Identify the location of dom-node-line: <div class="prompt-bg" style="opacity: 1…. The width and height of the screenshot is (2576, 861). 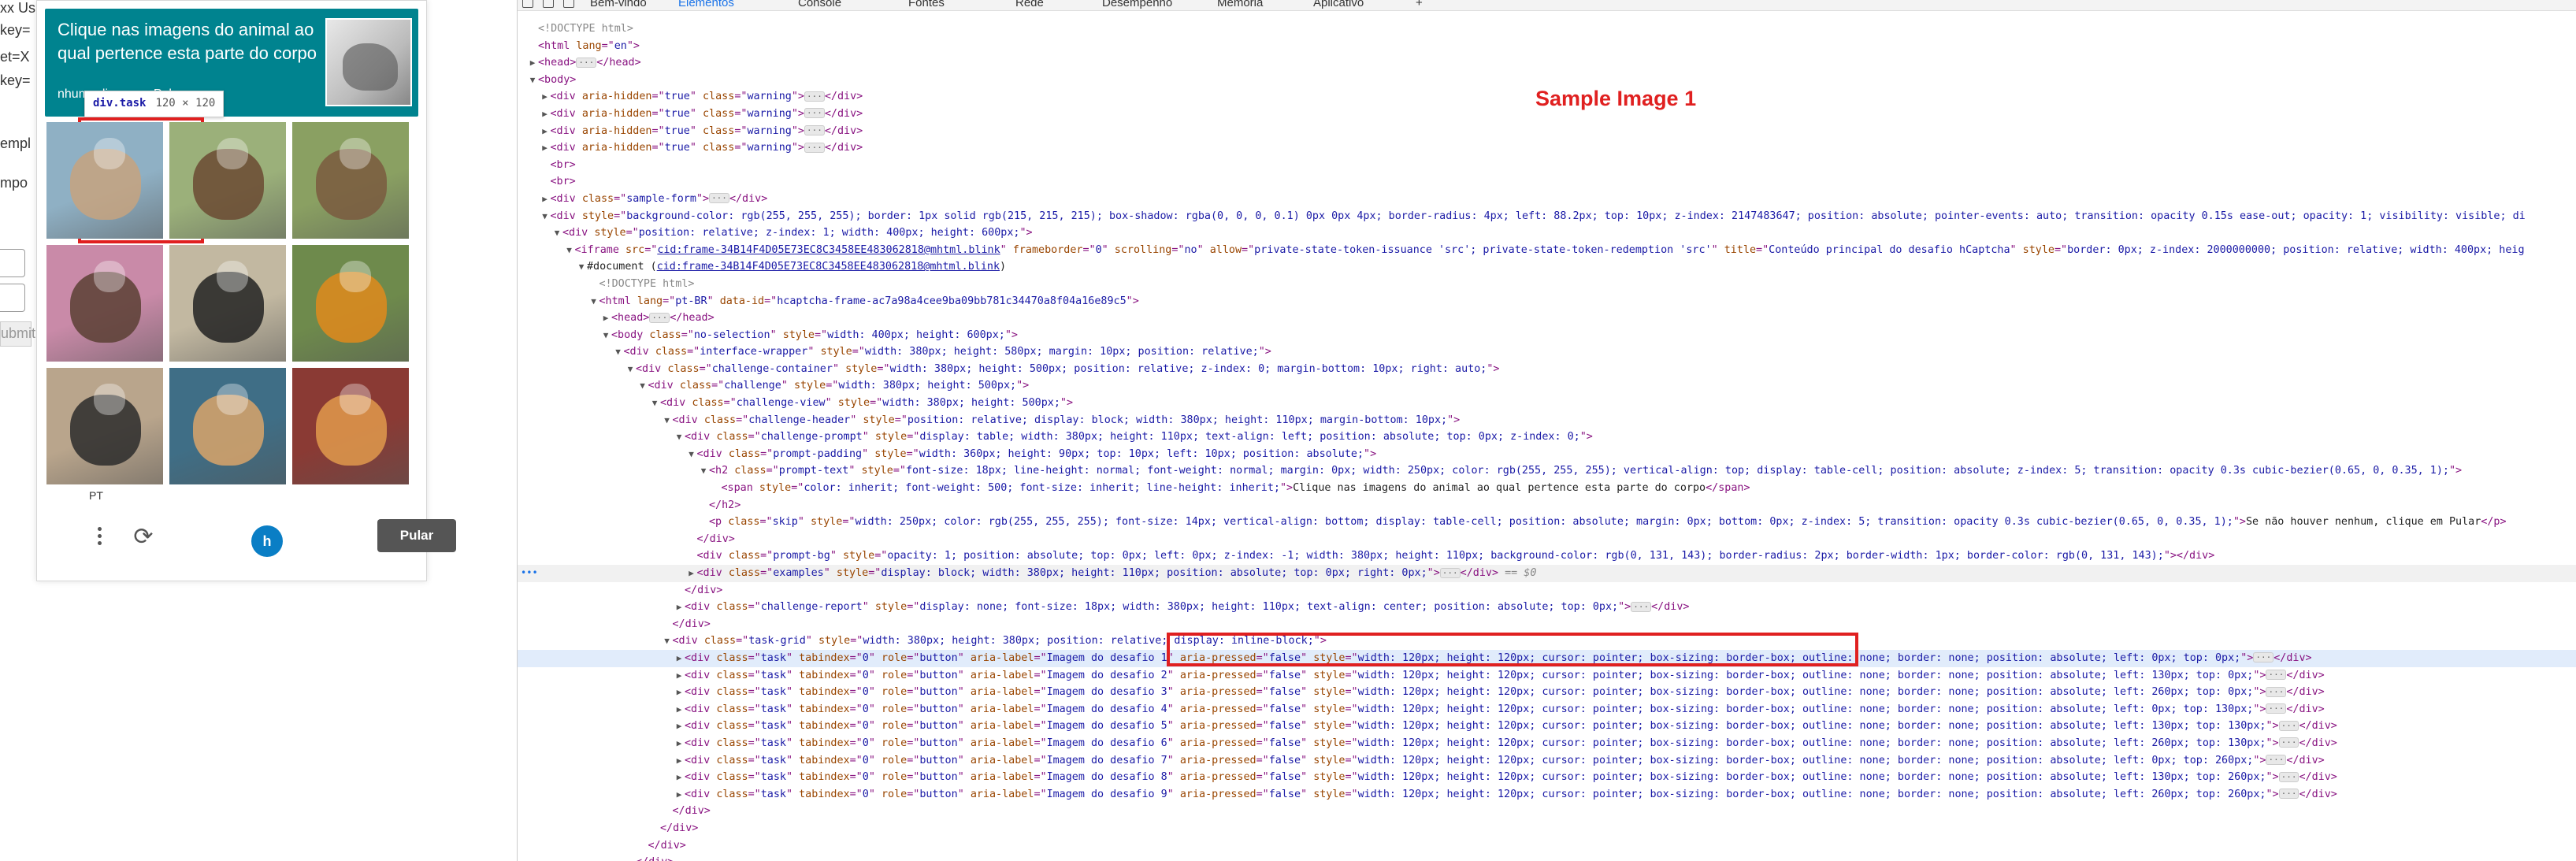
(1547, 556).